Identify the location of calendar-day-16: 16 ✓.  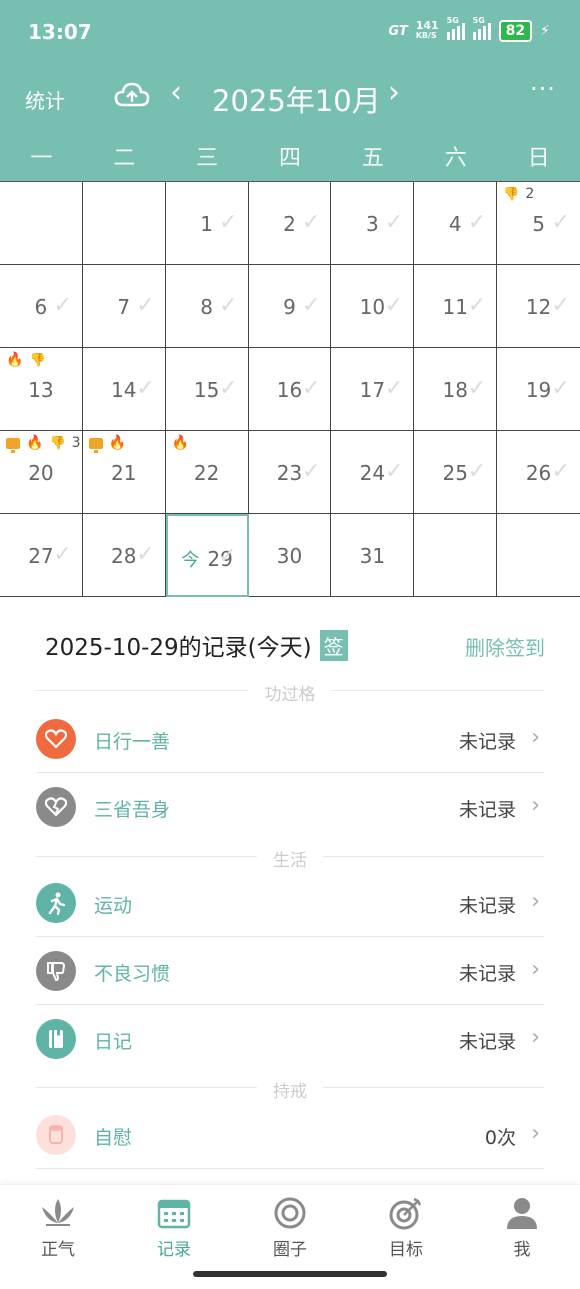
(290, 389).